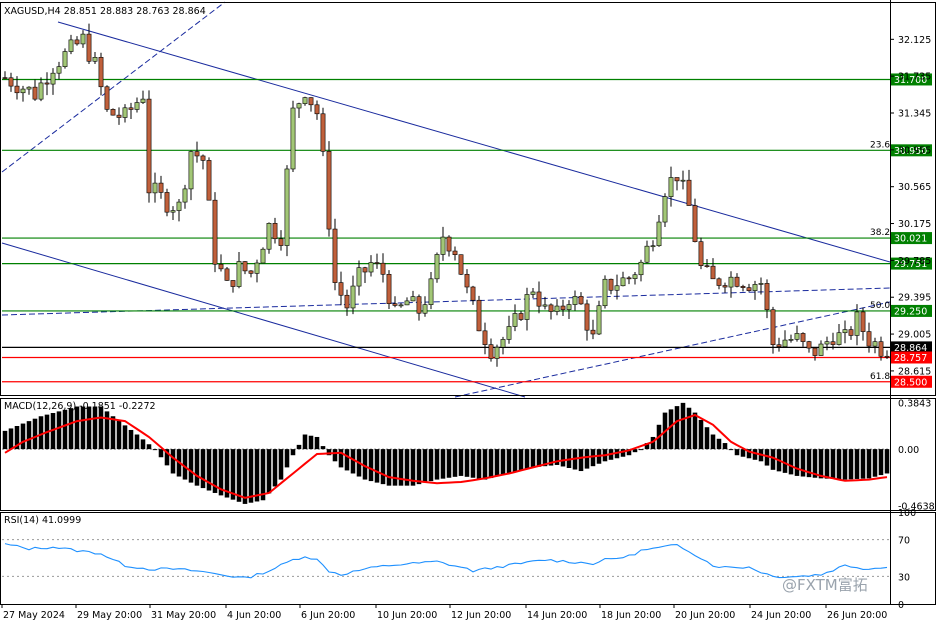  I want to click on rsi-tick-label: 70, so click(904, 541).